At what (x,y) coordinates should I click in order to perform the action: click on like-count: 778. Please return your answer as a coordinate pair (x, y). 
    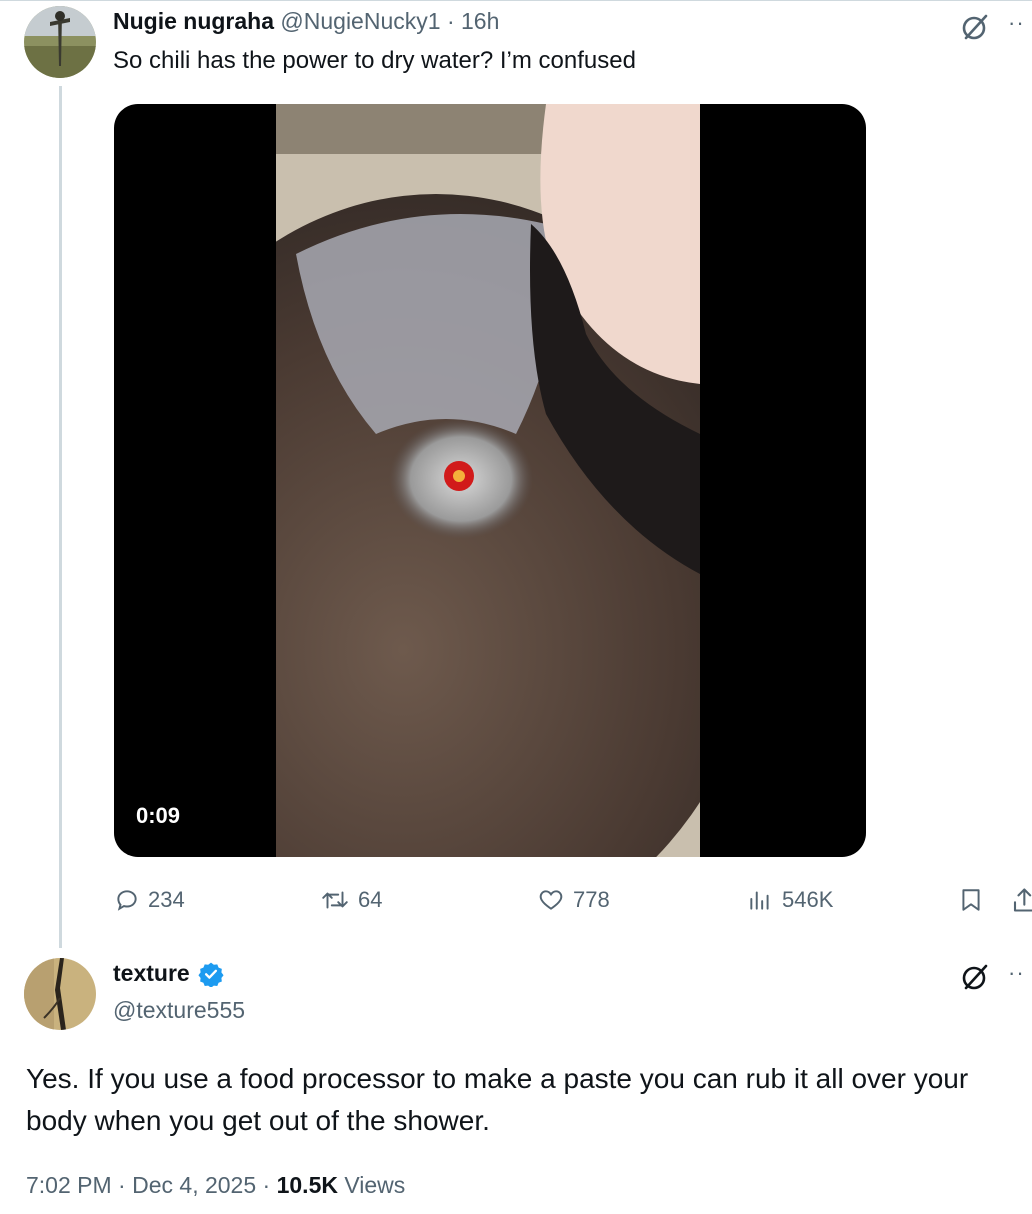
    Looking at the image, I should click on (591, 899).